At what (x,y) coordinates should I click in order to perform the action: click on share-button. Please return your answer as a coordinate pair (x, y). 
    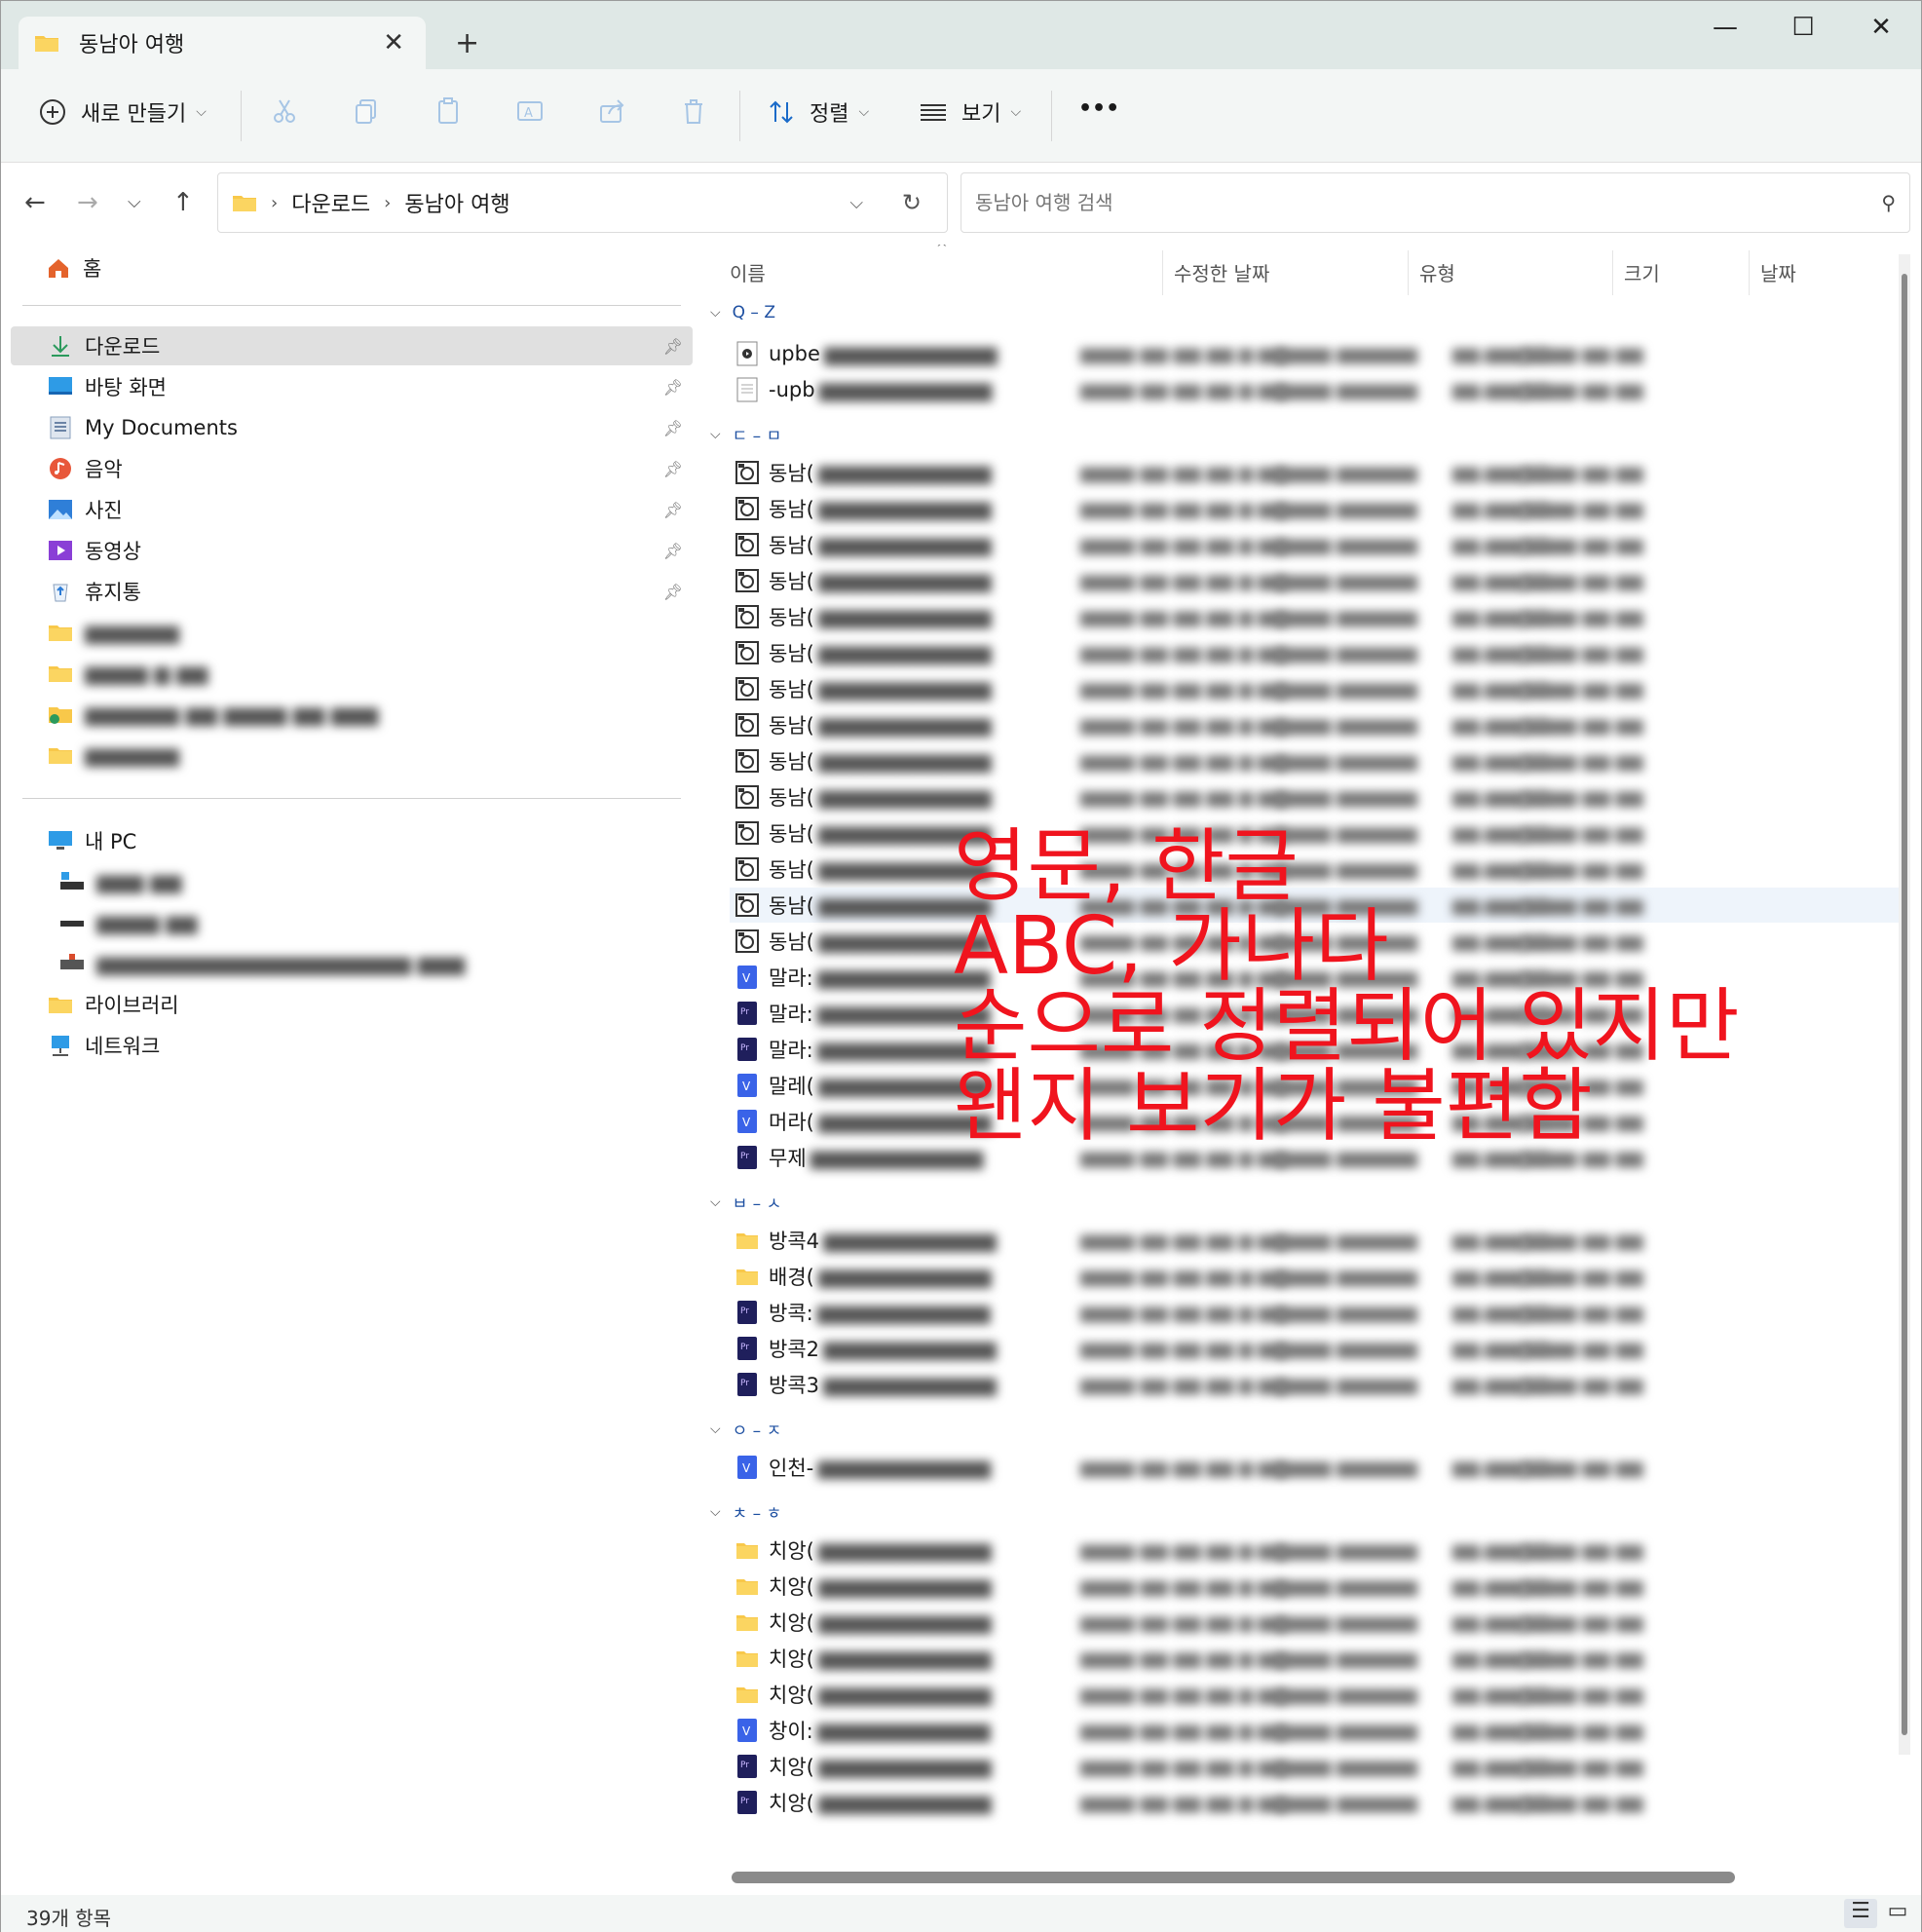
    Looking at the image, I should click on (611, 111).